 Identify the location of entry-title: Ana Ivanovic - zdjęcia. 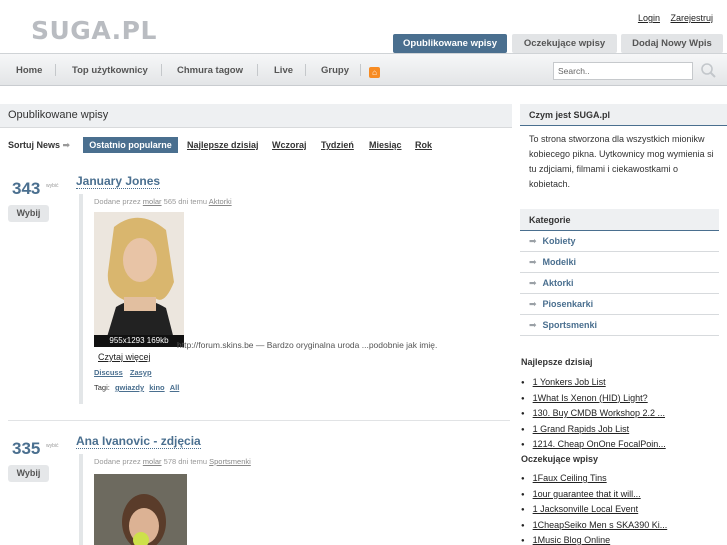
(138, 441).